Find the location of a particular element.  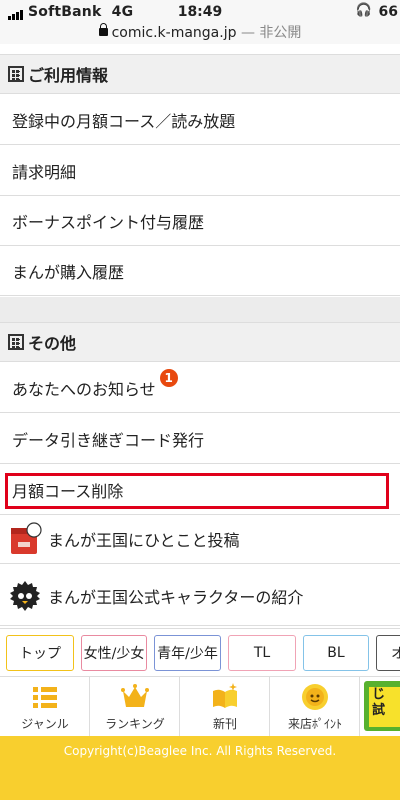

menu-item-purchase-history: まんが購入履歴 is located at coordinates (200, 271).